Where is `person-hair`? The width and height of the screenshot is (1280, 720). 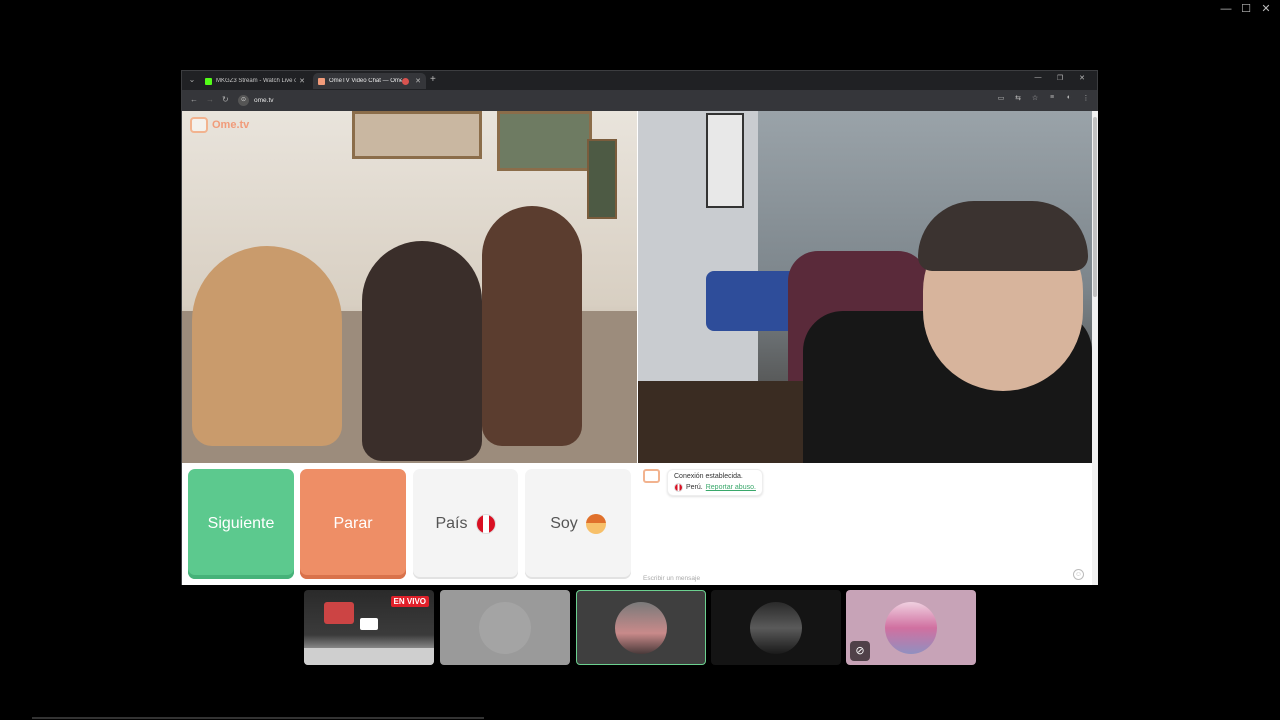
person-hair is located at coordinates (1003, 236).